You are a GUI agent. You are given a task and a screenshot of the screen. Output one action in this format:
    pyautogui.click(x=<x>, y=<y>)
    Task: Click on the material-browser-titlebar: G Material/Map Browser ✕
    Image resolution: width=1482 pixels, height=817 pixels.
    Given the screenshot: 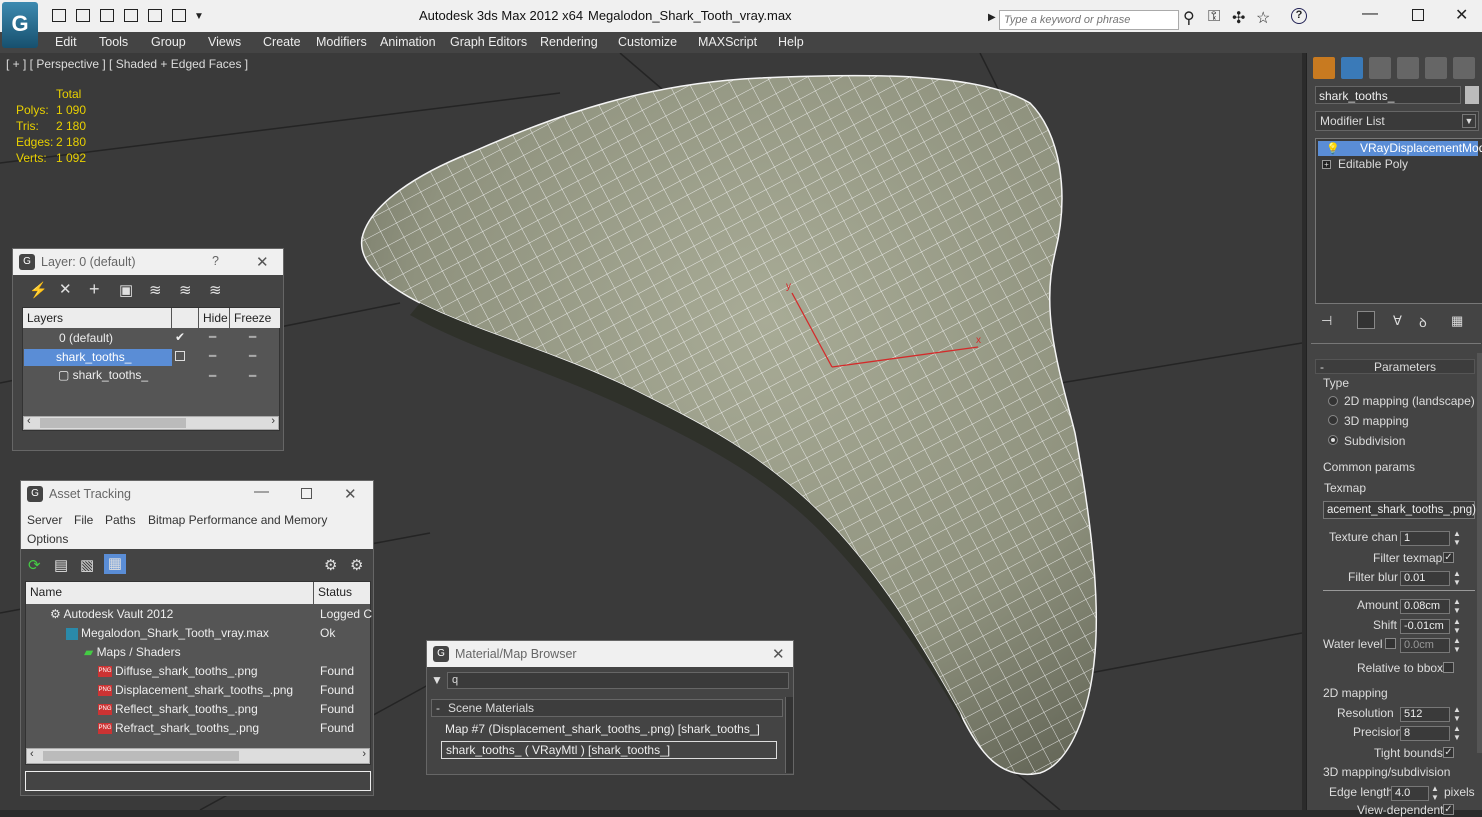 What is the action you would take?
    pyautogui.click(x=610, y=654)
    